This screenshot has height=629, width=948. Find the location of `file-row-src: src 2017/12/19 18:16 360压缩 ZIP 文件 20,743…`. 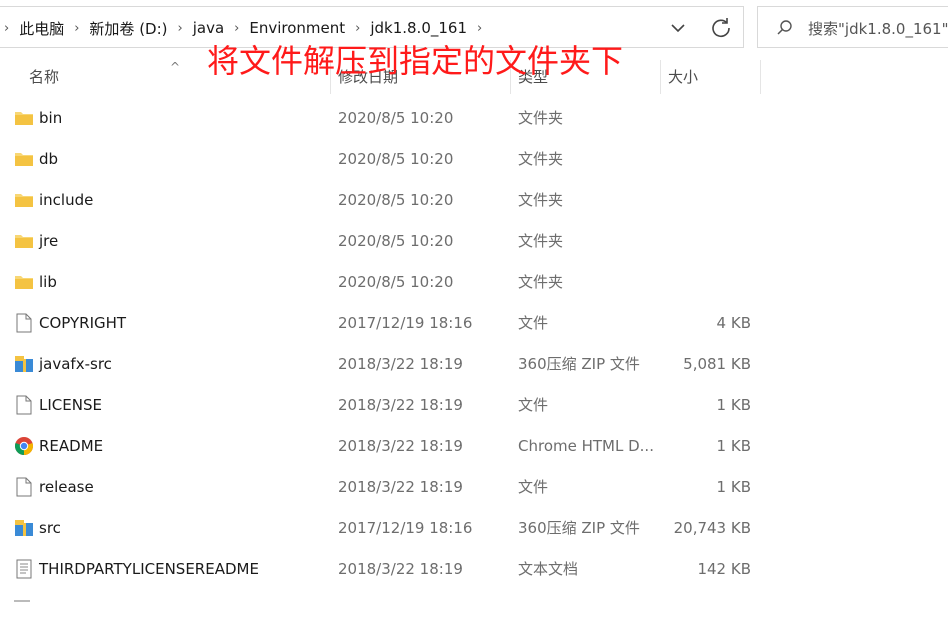

file-row-src: src 2017/12/19 18:16 360压缩 ZIP 文件 20,743… is located at coordinates (474, 528).